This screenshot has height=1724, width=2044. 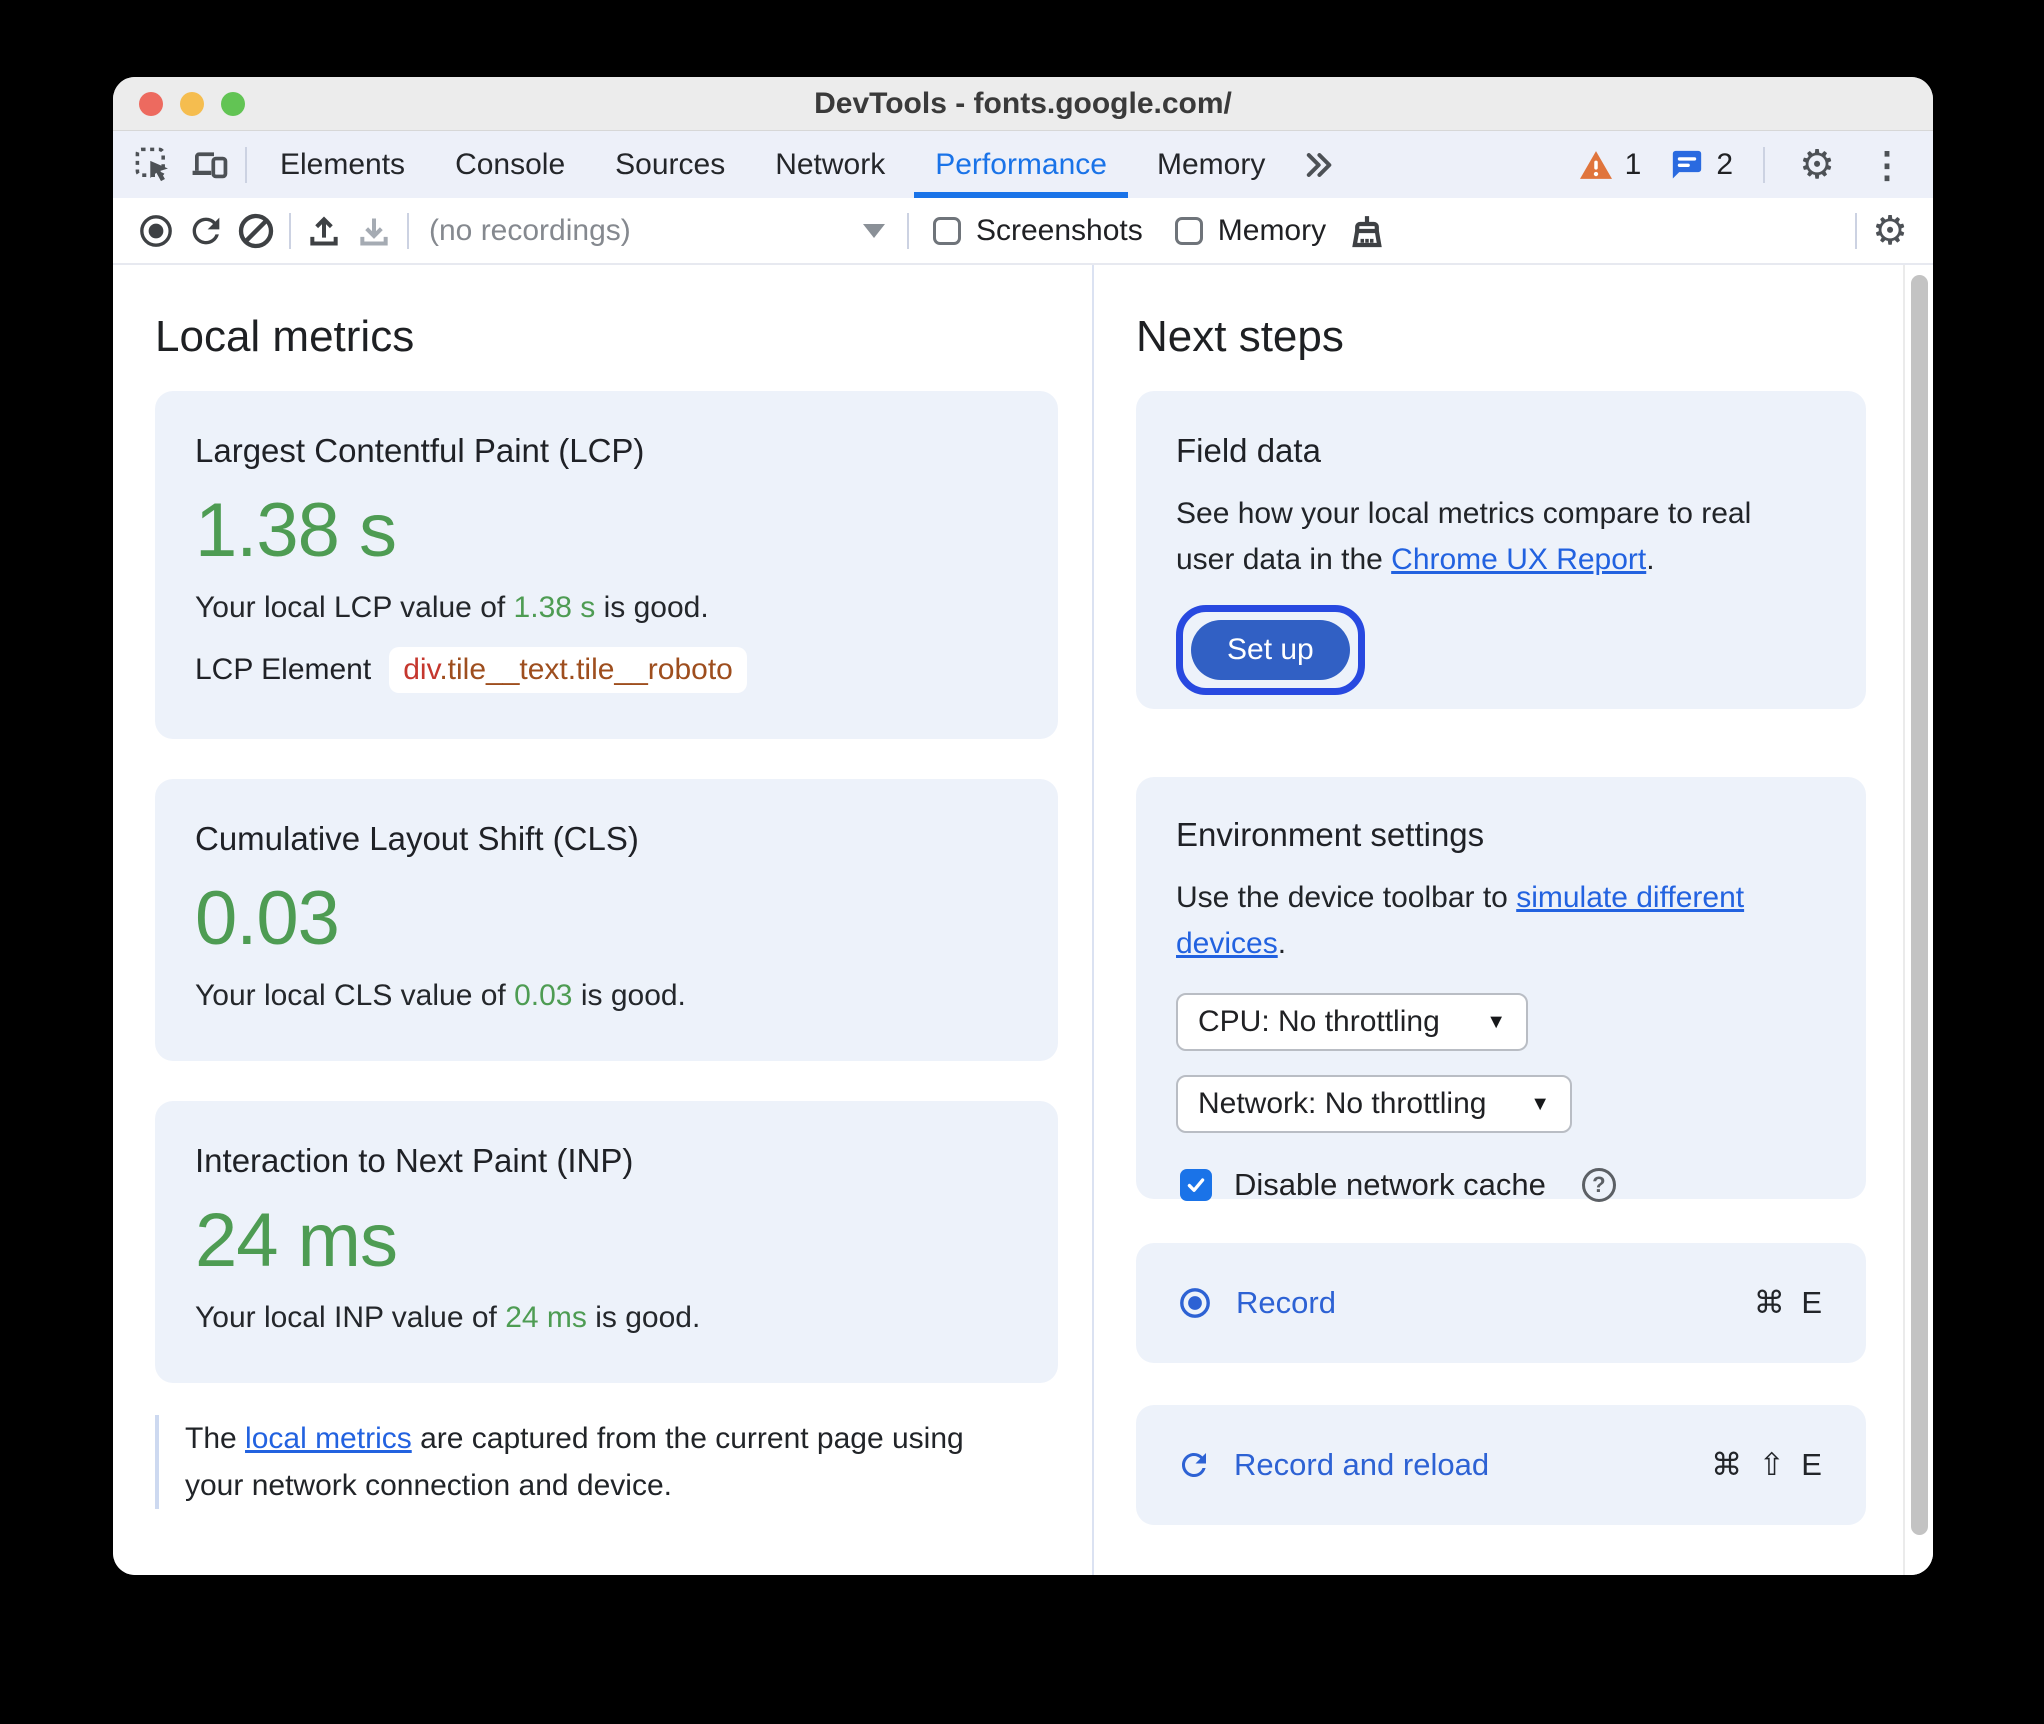 I want to click on field-data-title: Field data, so click(x=1248, y=450).